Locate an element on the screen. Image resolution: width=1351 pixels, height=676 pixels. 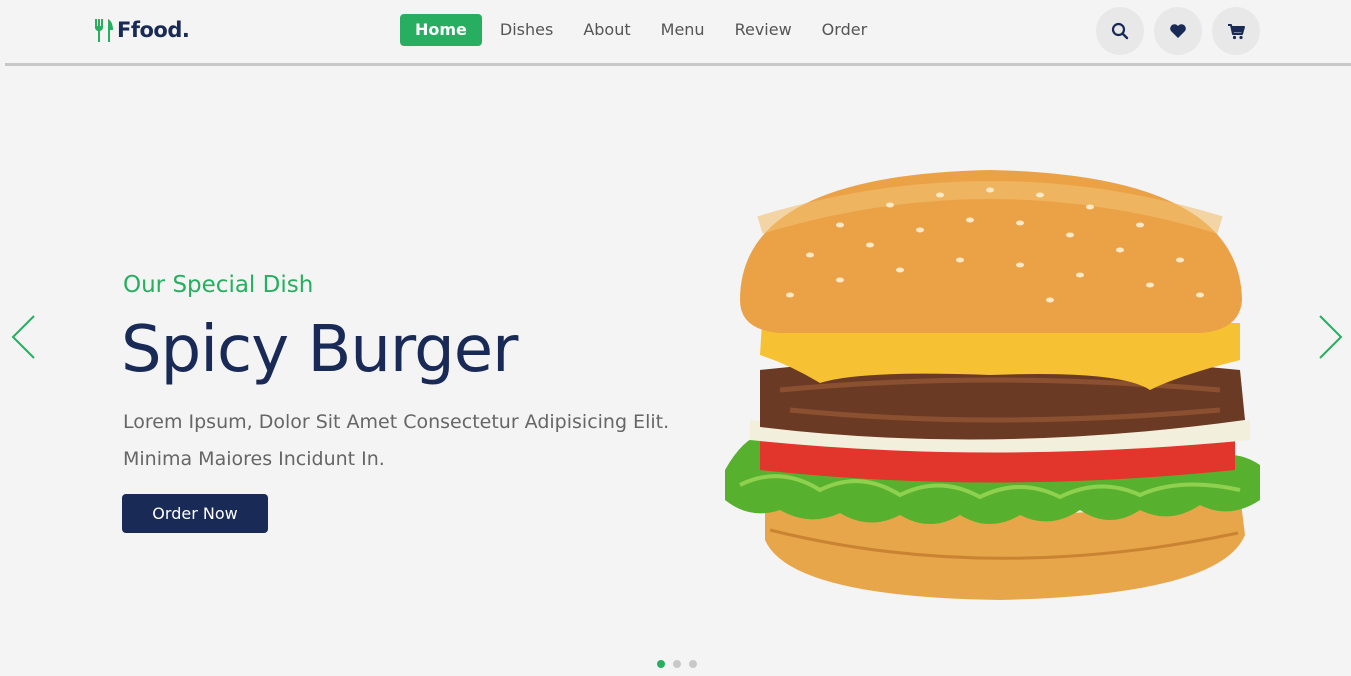
hero-subtitle: Our Special Dish is located at coordinates (218, 285).